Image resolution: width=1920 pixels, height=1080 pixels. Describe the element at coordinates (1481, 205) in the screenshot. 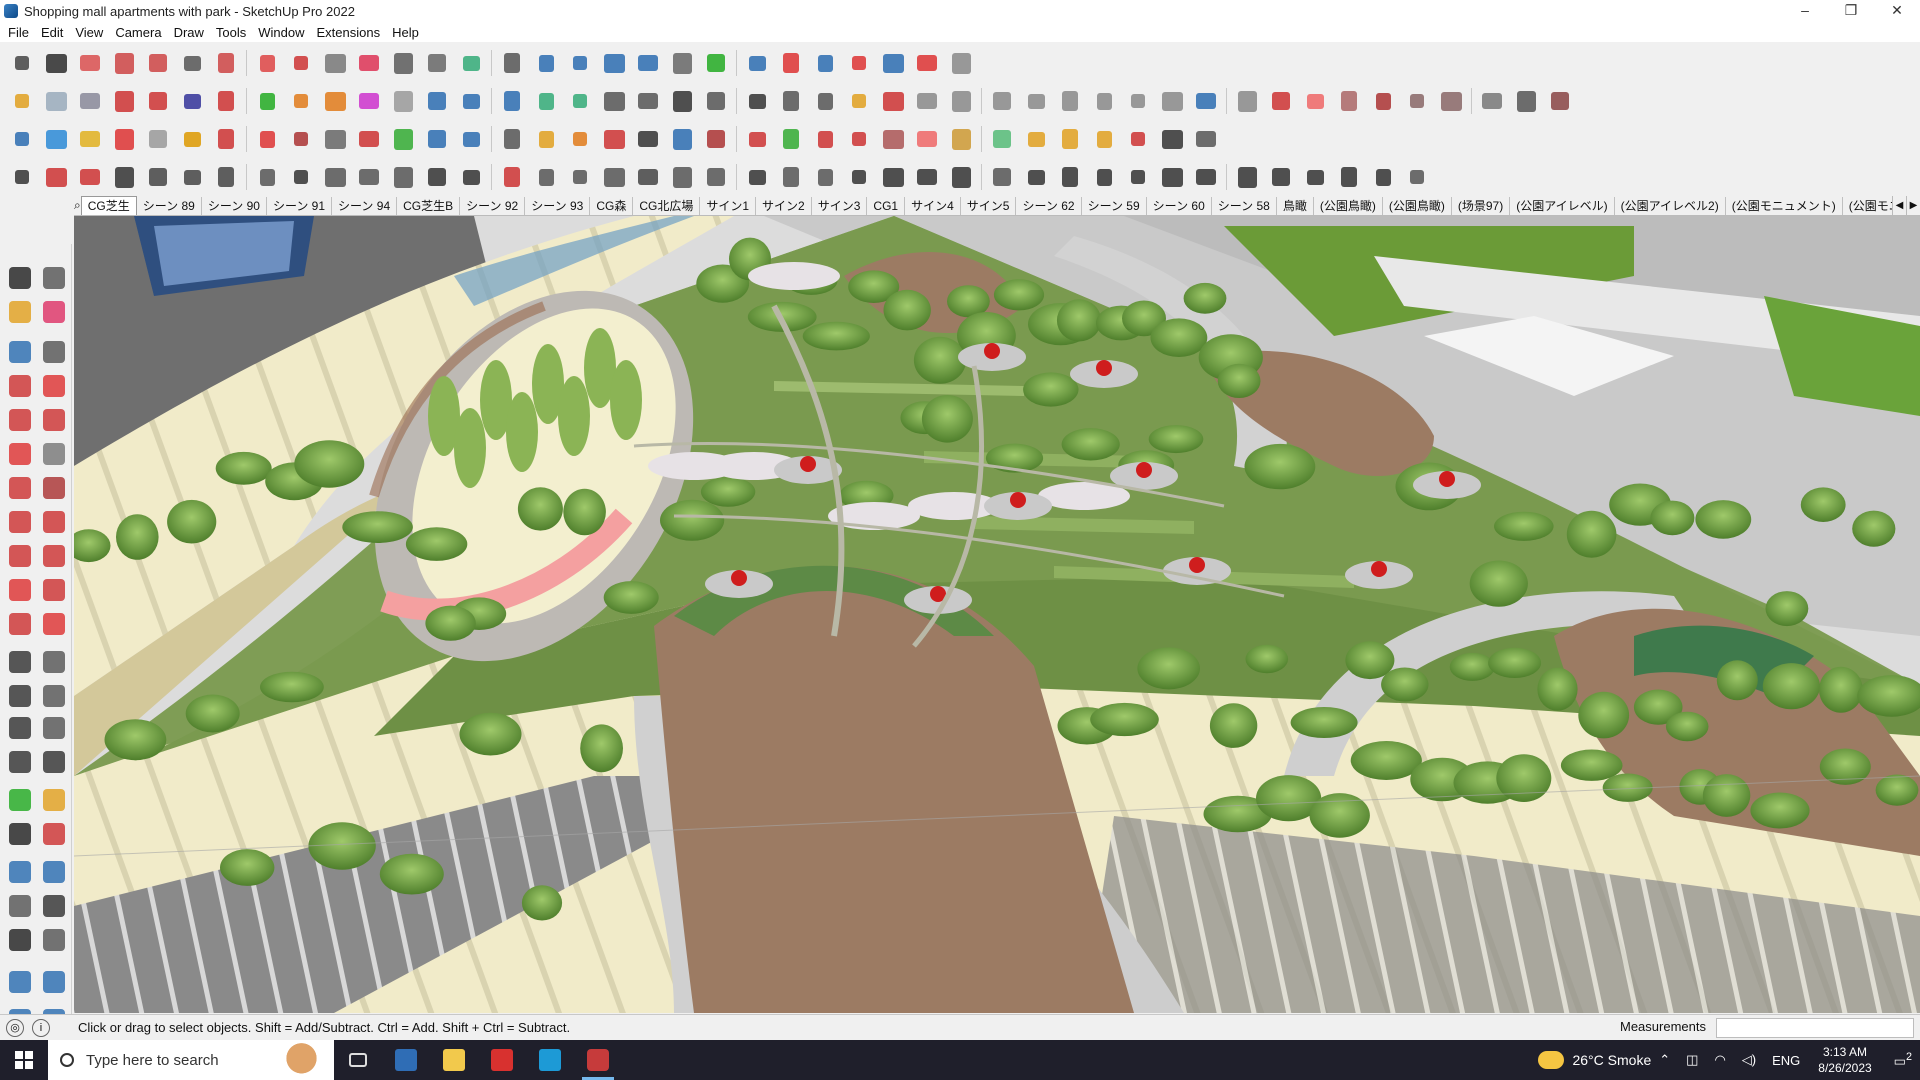

I see `scene-tab: (场景97)` at that location.